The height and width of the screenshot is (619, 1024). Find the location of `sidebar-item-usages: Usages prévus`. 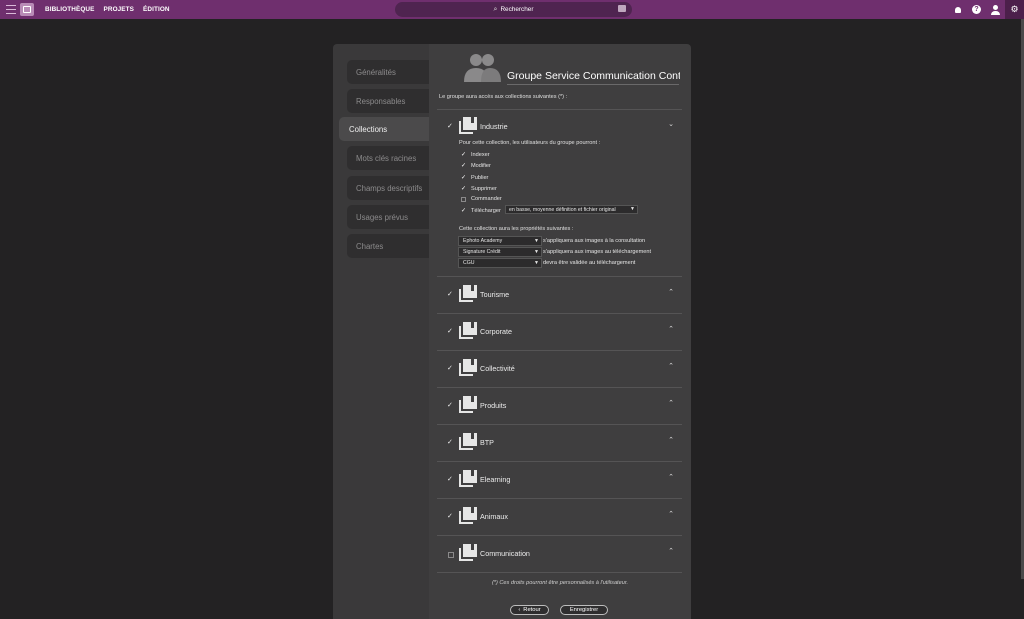

sidebar-item-usages: Usages prévus is located at coordinates (389, 217).